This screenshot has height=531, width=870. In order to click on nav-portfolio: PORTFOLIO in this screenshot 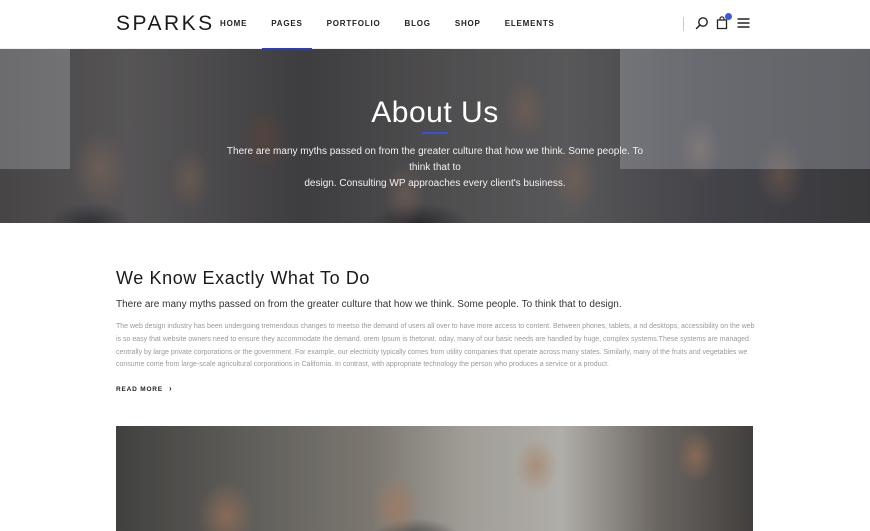, I will do `click(354, 24)`.